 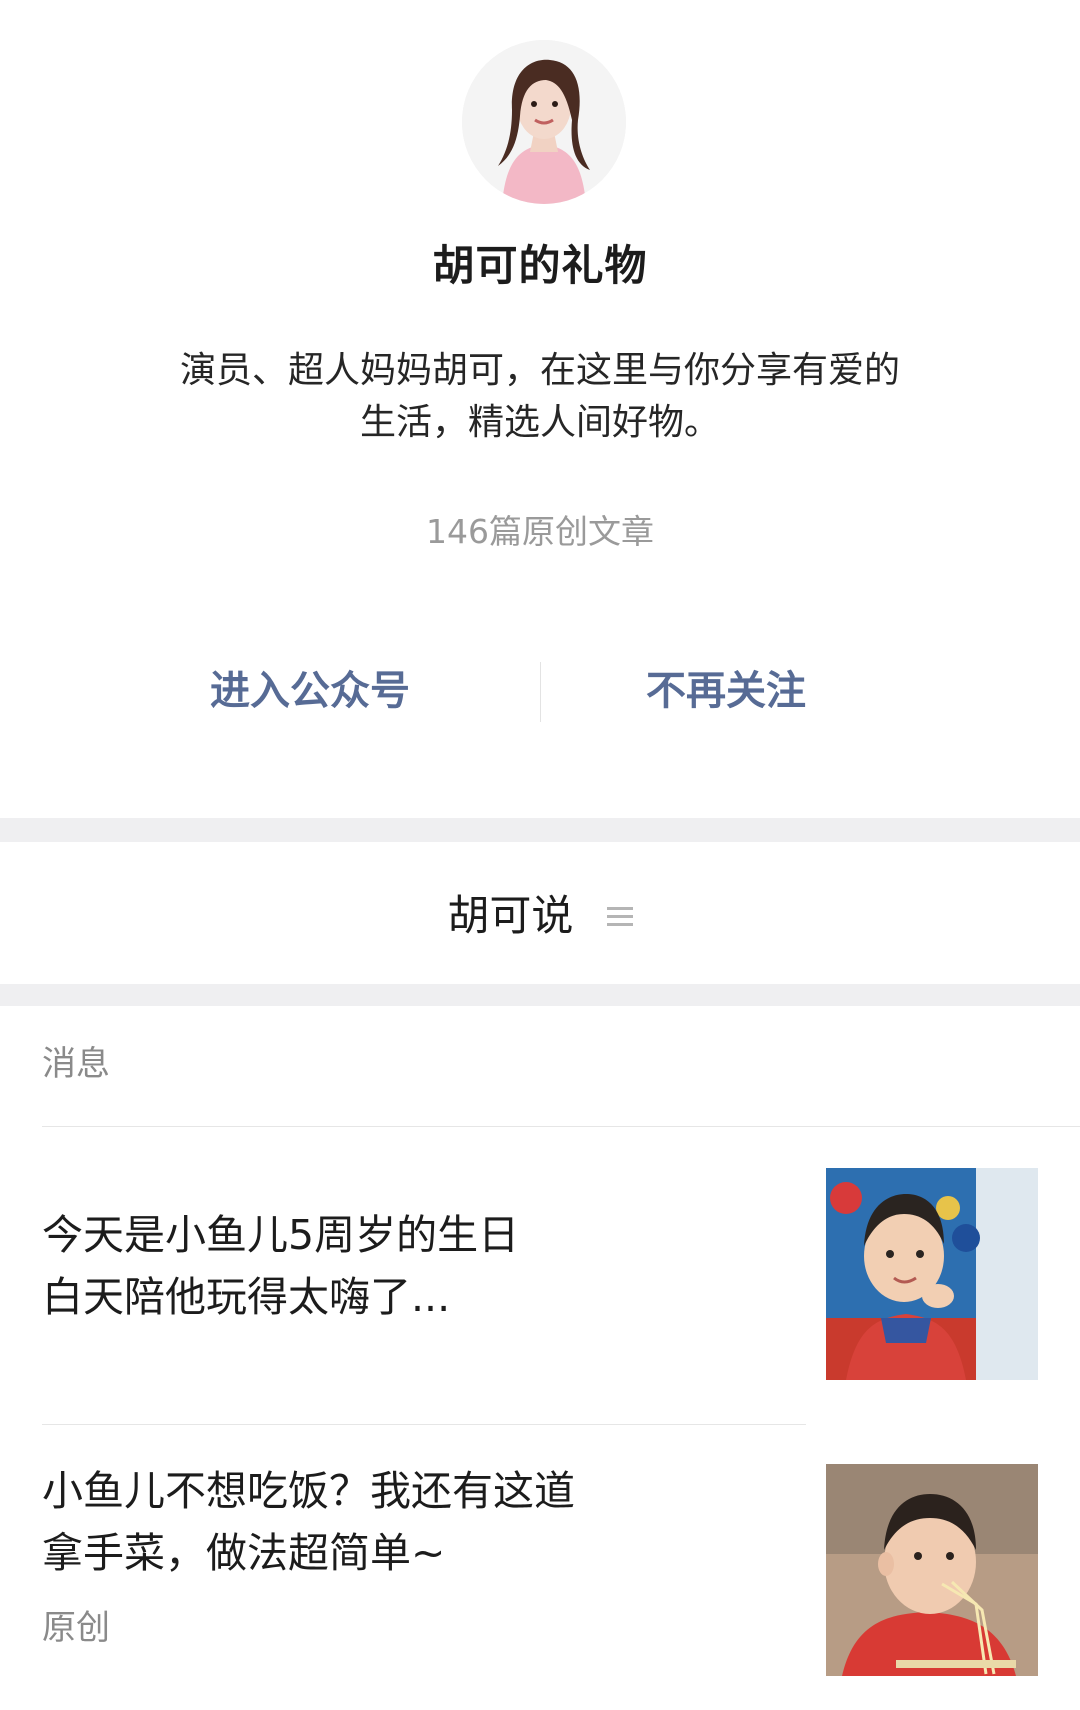 What do you see at coordinates (76, 1628) in the screenshot?
I see `original-tag: 原创` at bounding box center [76, 1628].